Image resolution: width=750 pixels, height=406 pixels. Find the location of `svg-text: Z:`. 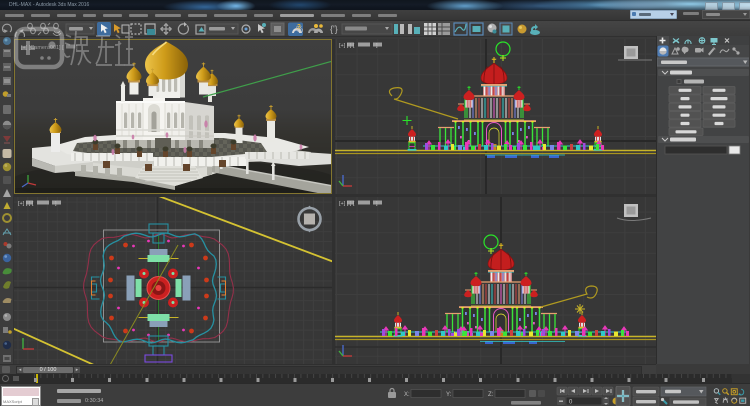

svg-text: Z: is located at coordinates (491, 395).